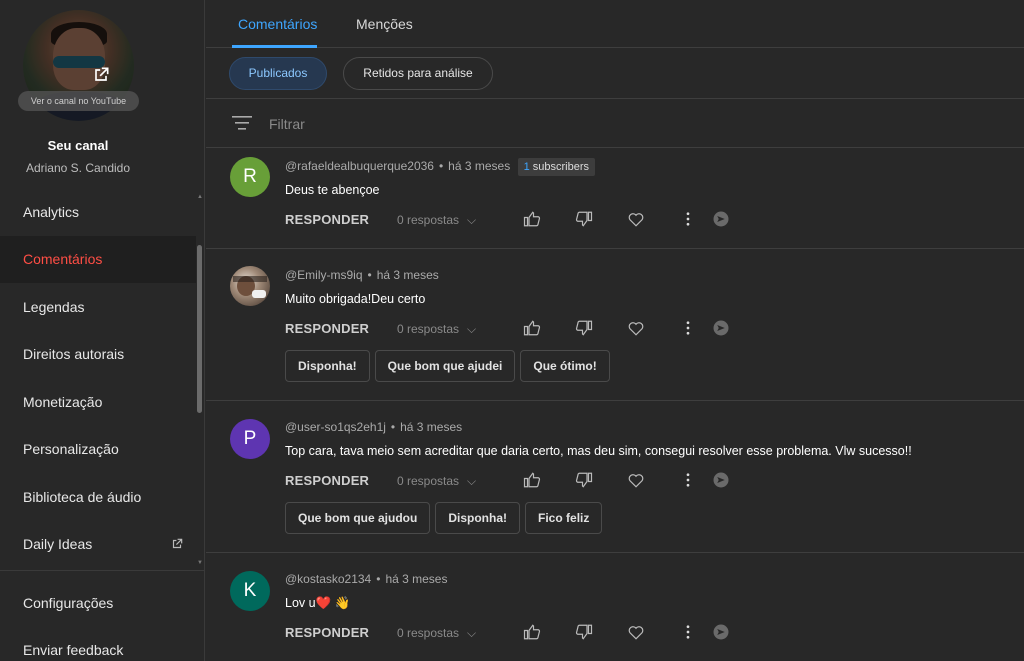 The width and height of the screenshot is (1024, 661). Describe the element at coordinates (358, 518) in the screenshot. I see `suggested-reply-button: Que bom que ajudou` at that location.